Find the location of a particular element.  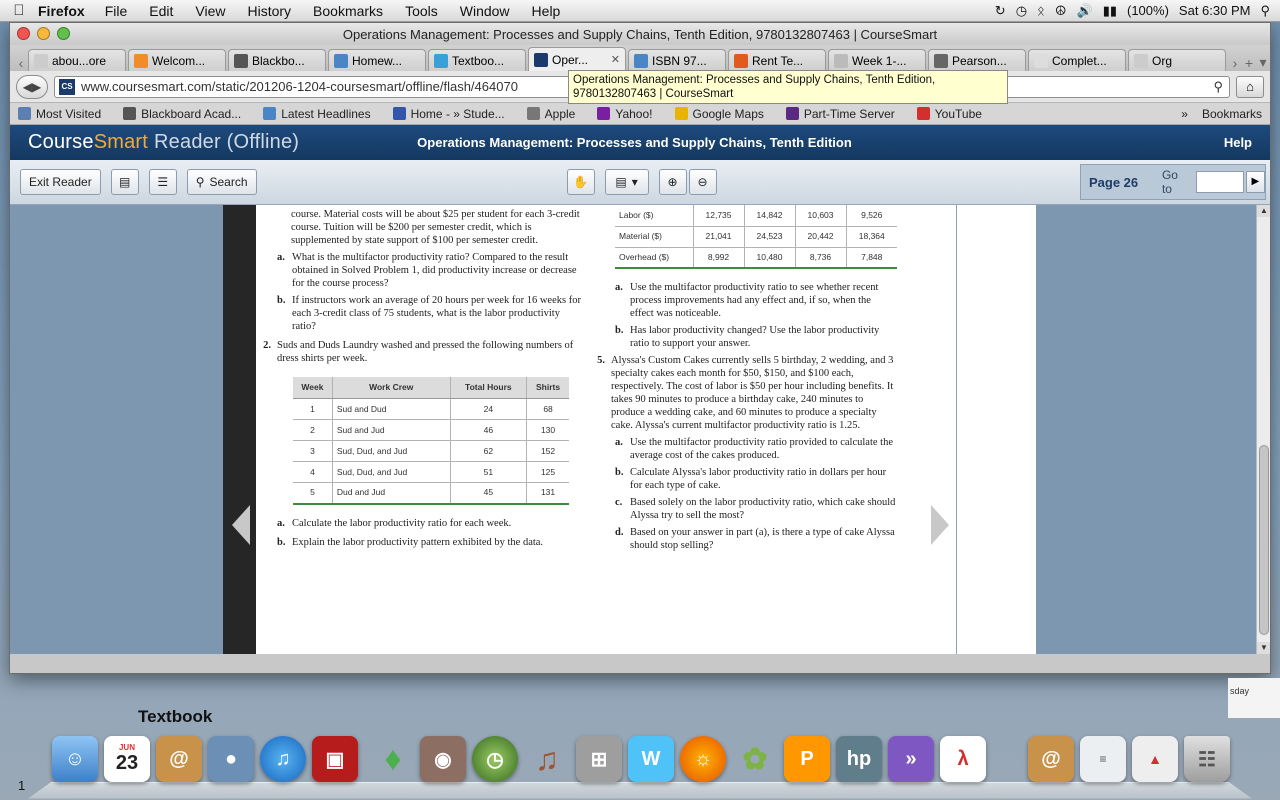

bookmark-item: Yahoo! is located at coordinates (625, 114).